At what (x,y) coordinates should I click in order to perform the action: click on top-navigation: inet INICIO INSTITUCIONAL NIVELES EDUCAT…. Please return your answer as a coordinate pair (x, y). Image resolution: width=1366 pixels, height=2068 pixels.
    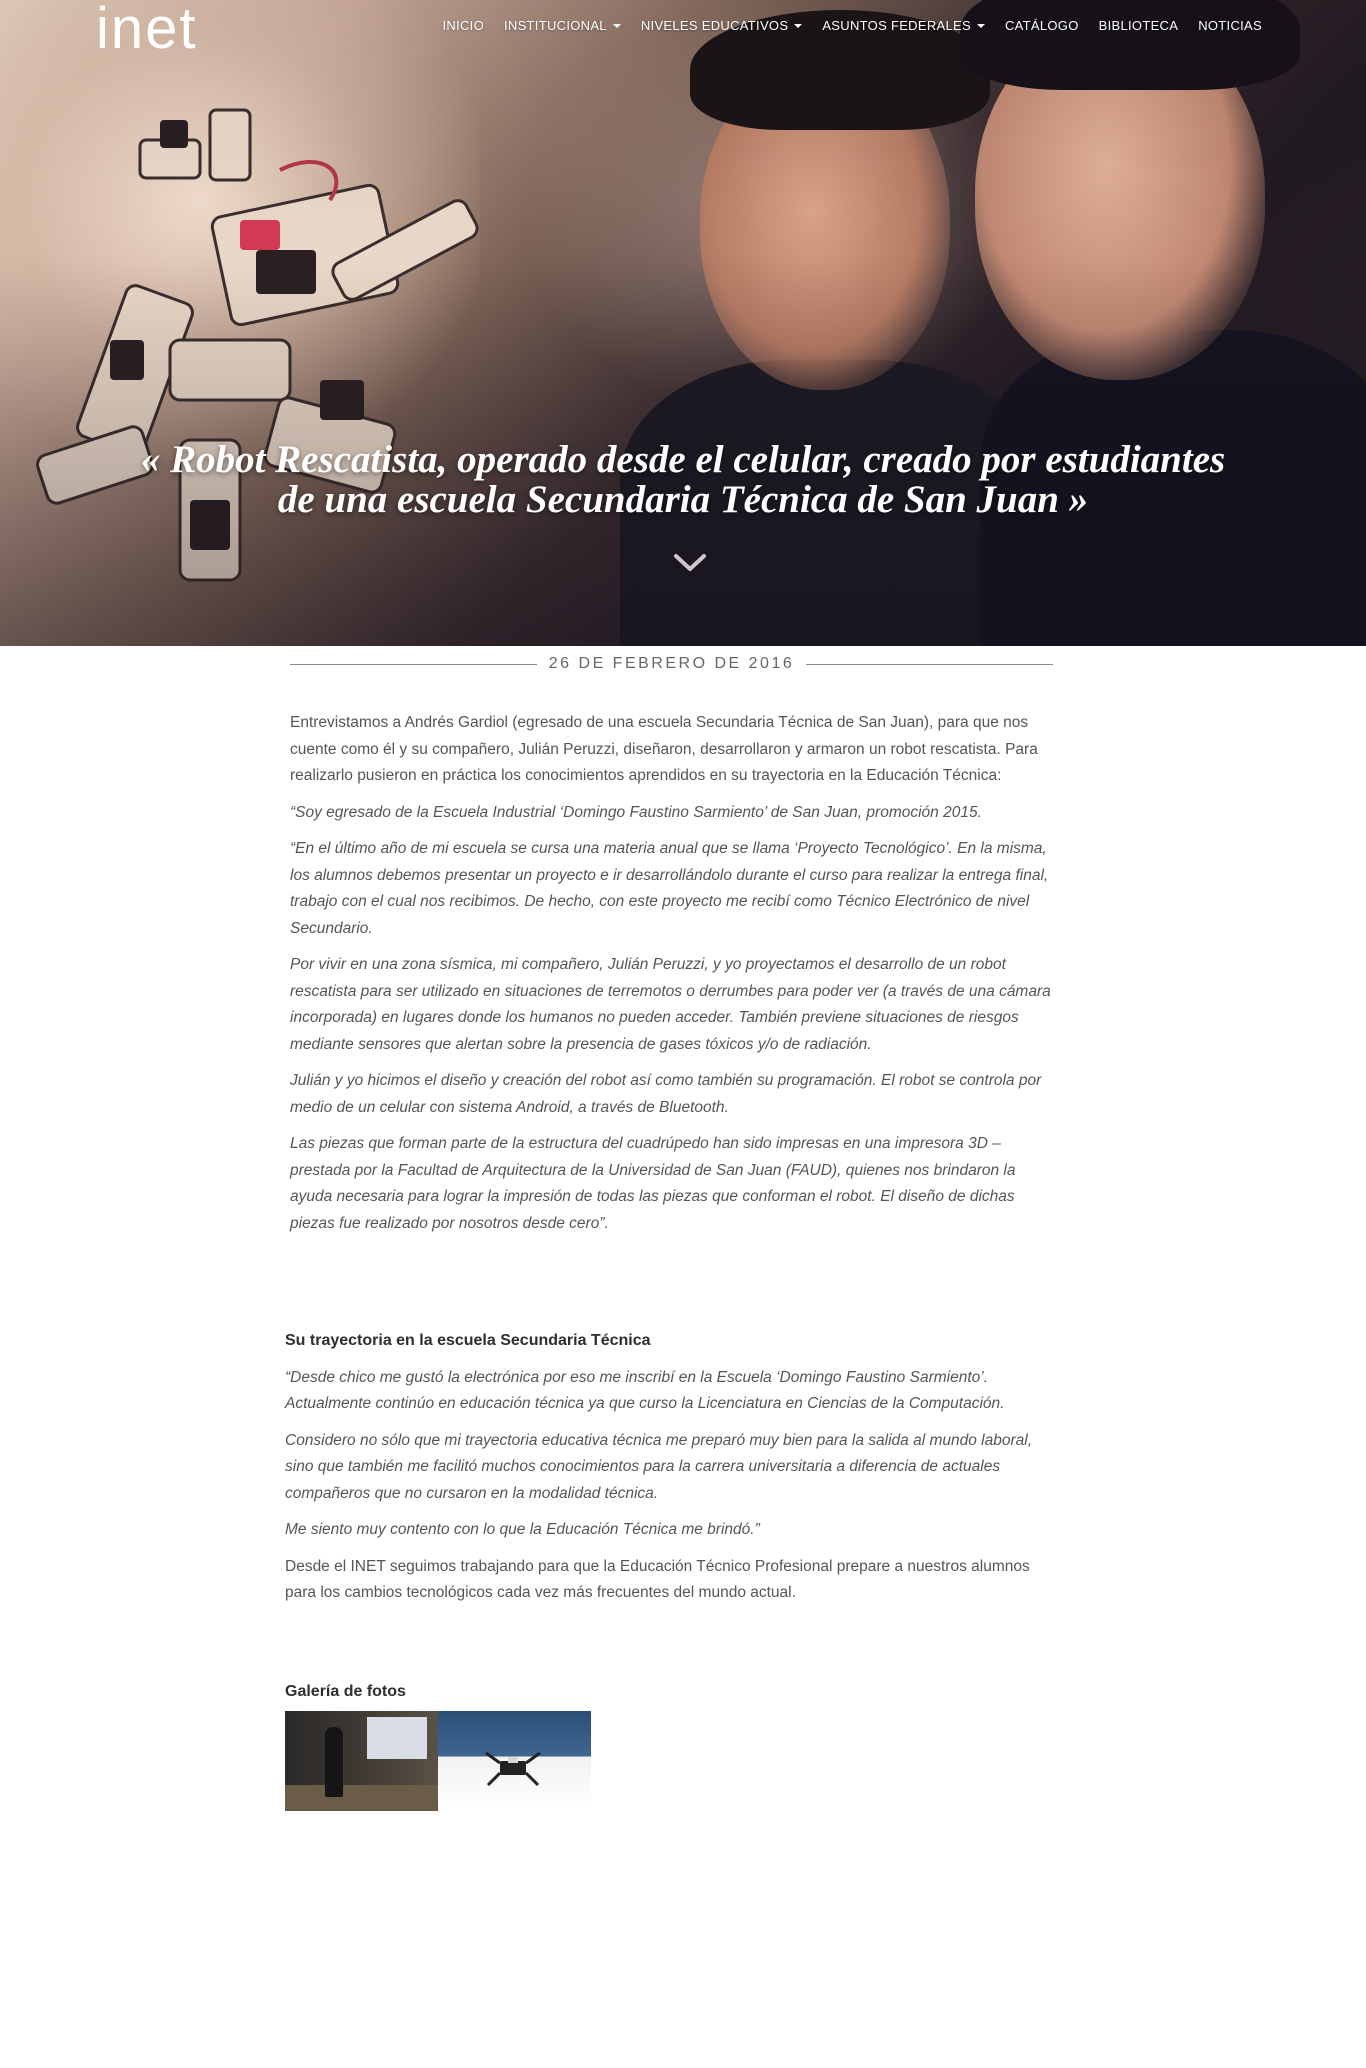
    Looking at the image, I should click on (683, 30).